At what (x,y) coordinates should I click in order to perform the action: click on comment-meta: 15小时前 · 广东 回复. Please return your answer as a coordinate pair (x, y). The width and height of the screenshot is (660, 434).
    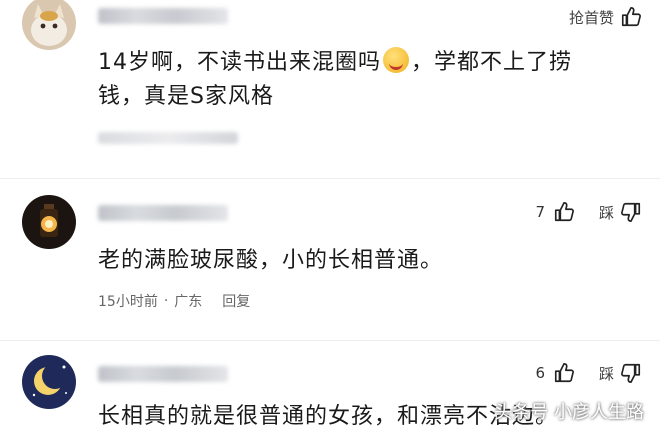
    Looking at the image, I should click on (174, 301).